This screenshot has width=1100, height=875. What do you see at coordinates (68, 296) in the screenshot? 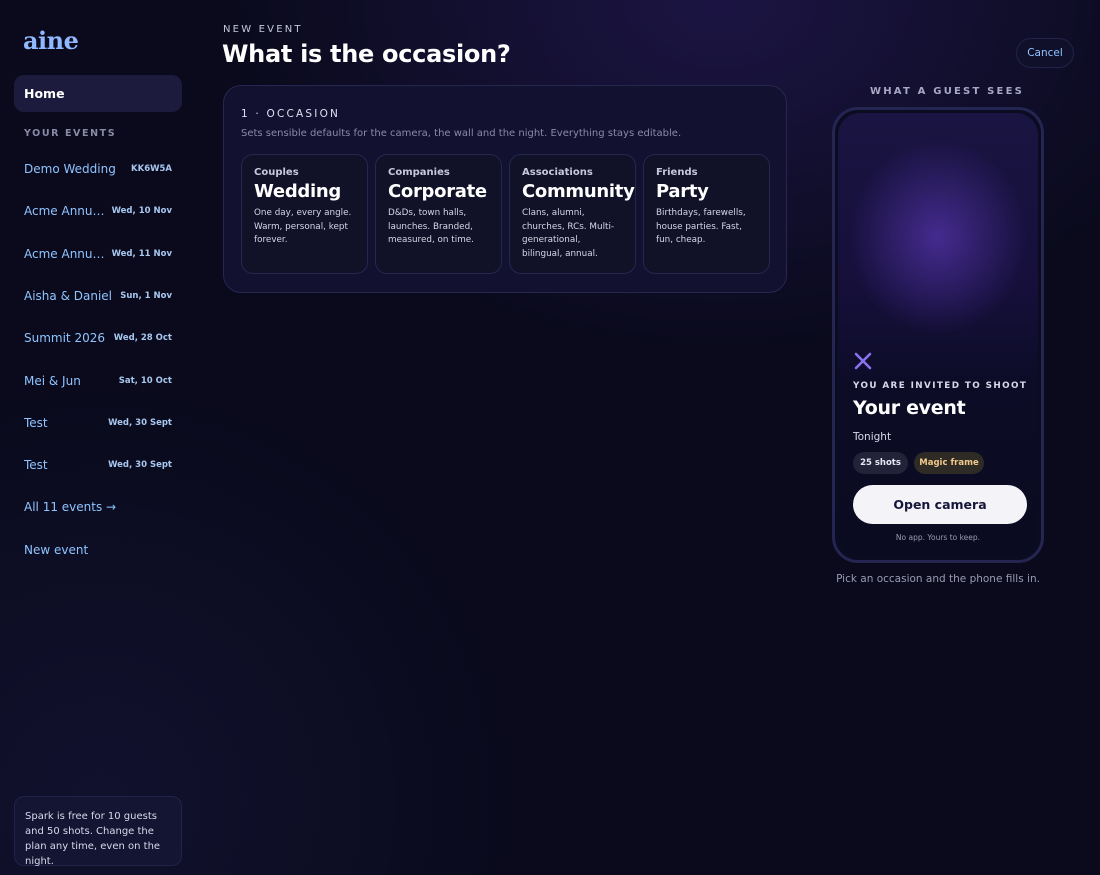
I see `event-name: Aisha & Daniel` at bounding box center [68, 296].